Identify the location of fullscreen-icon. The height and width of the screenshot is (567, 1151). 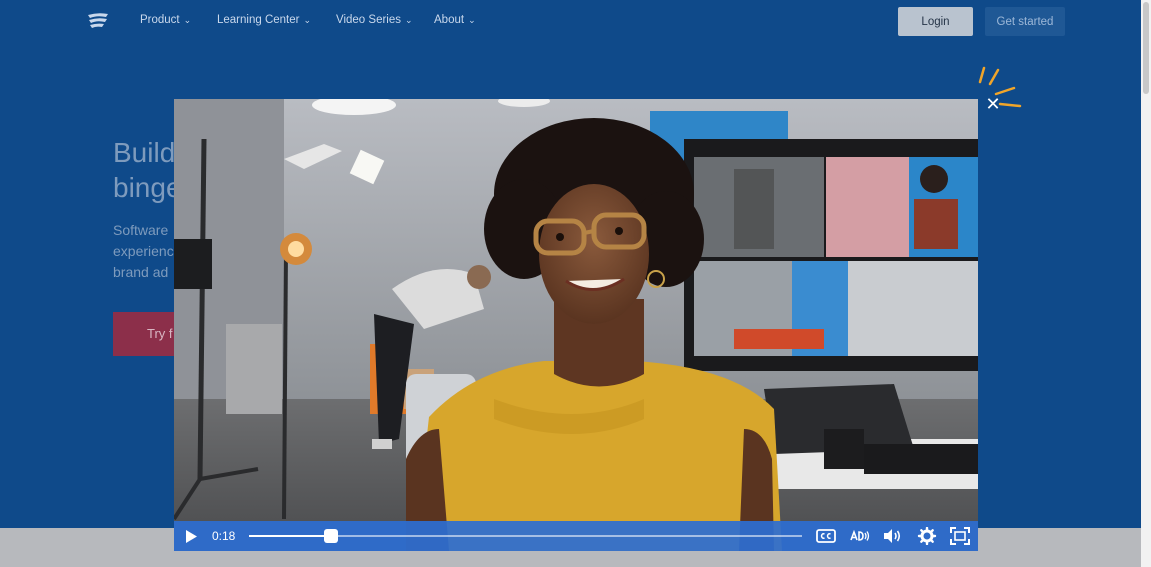
(960, 536).